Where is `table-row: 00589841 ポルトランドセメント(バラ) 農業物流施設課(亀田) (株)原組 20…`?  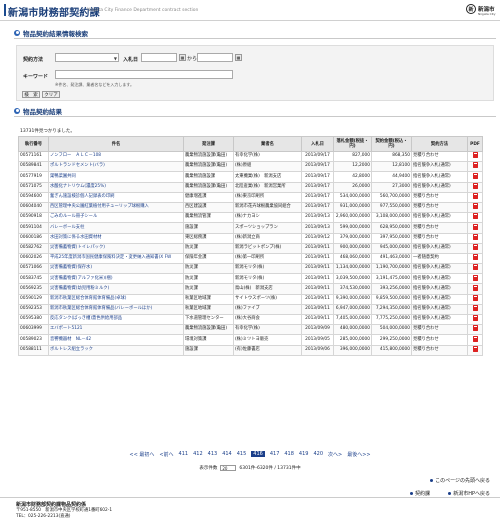
table-row: 00589841 ポルトランドセメント(バラ) 農業物流施設課(亀田) (株)原組 20… is located at coordinates (250, 167).